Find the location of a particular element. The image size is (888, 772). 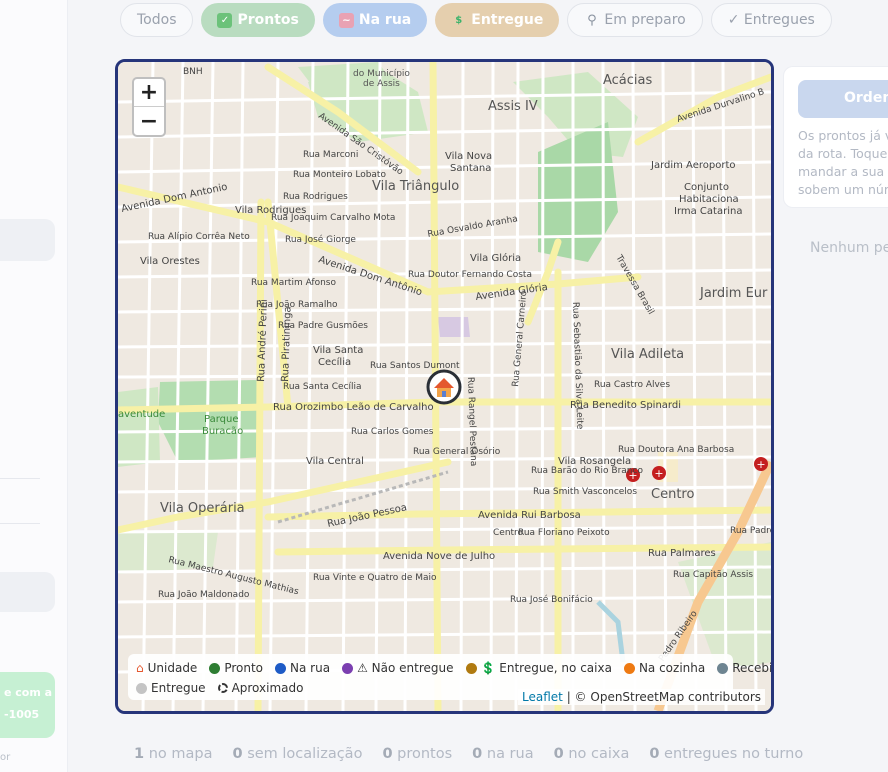

legend-item-entregue-caixa: 💲 Entregue, no caixa is located at coordinates (538, 668).